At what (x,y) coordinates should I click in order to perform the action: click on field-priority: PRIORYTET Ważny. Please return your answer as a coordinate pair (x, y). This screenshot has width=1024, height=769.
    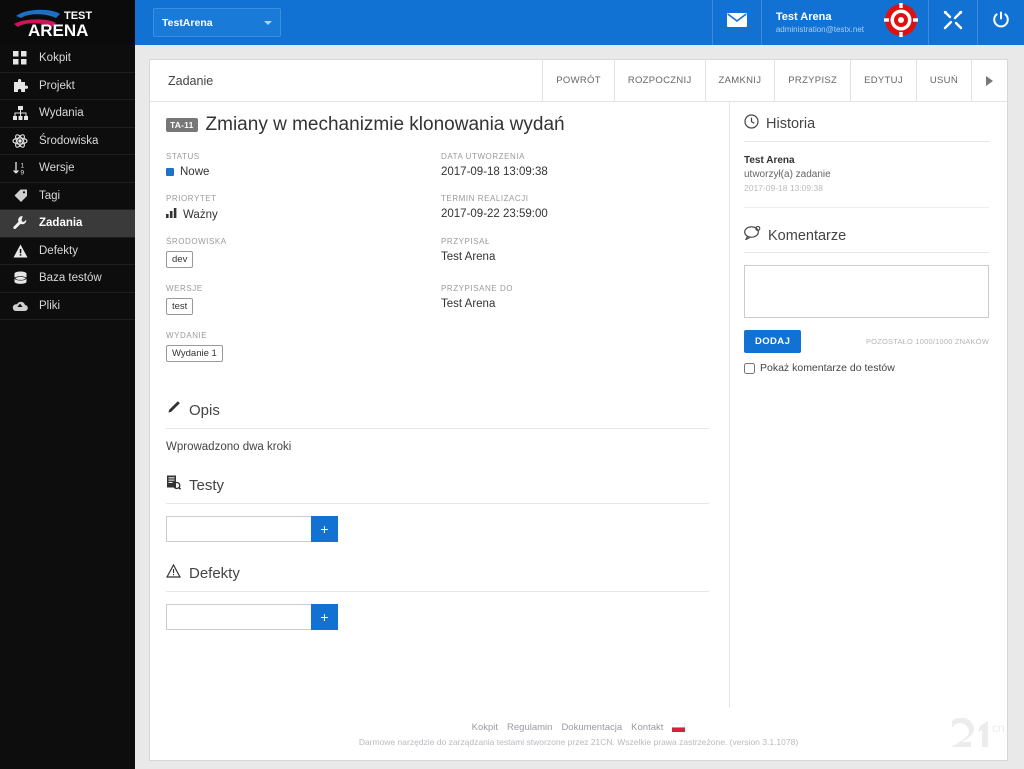
    Looking at the image, I should click on (303, 207).